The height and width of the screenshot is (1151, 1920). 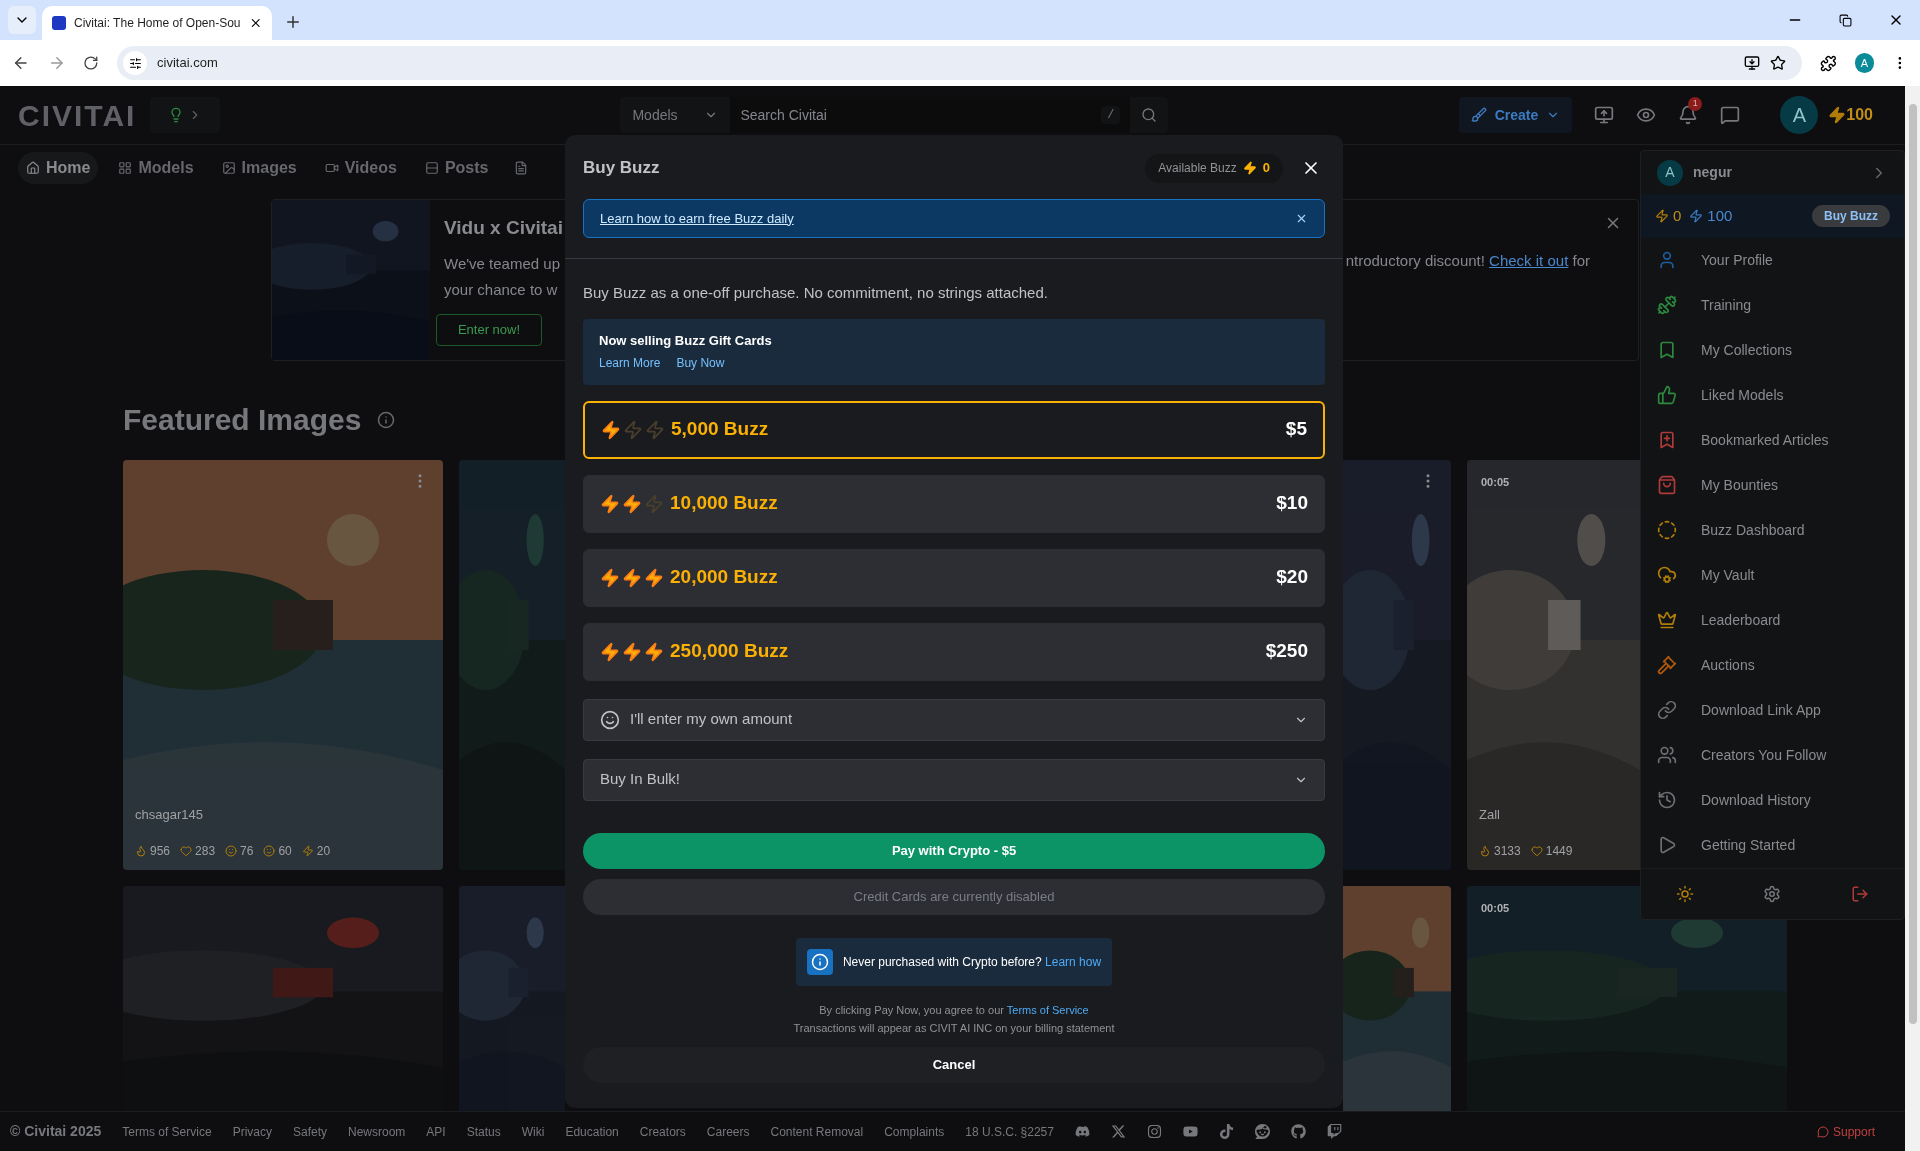 I want to click on footer-link: Newsroom, so click(x=377, y=1131).